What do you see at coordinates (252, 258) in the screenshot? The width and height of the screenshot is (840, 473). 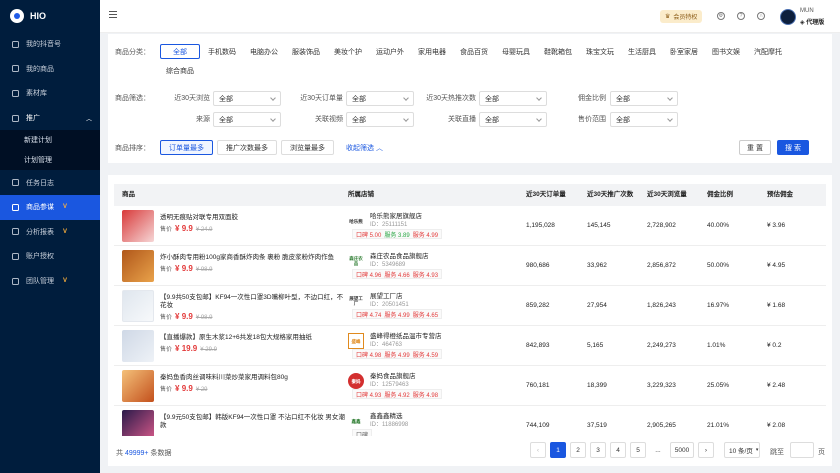 I see `product-name: 炸小酥肉专用粉100g家商香酥炸肉条 裹粉 脆皮浆粉炸肉作鱼` at bounding box center [252, 258].